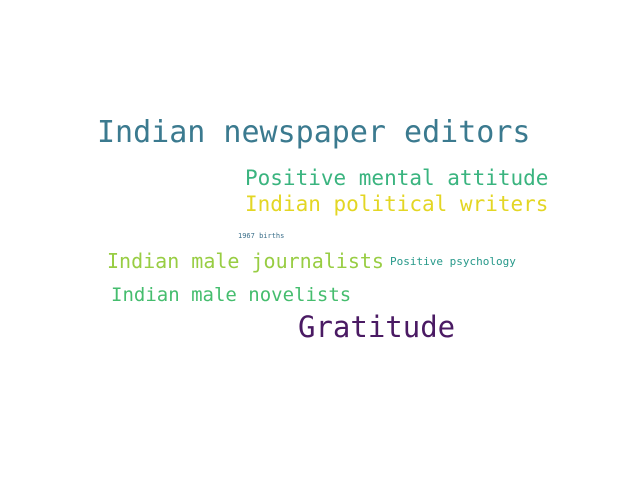 The width and height of the screenshot is (640, 480). Describe the element at coordinates (231, 295) in the screenshot. I see `word-indian-male-novelists: Indian male novelists` at that location.